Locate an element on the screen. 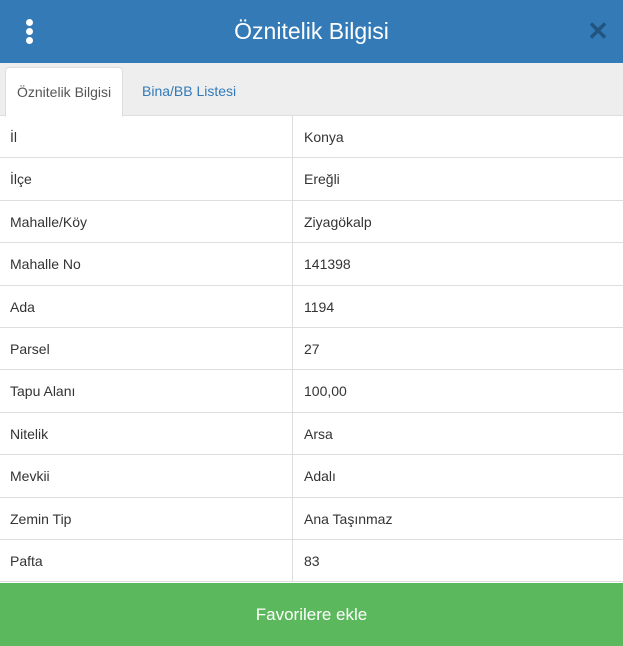 This screenshot has width=623, height=646. attribute-value: 83 is located at coordinates (312, 560).